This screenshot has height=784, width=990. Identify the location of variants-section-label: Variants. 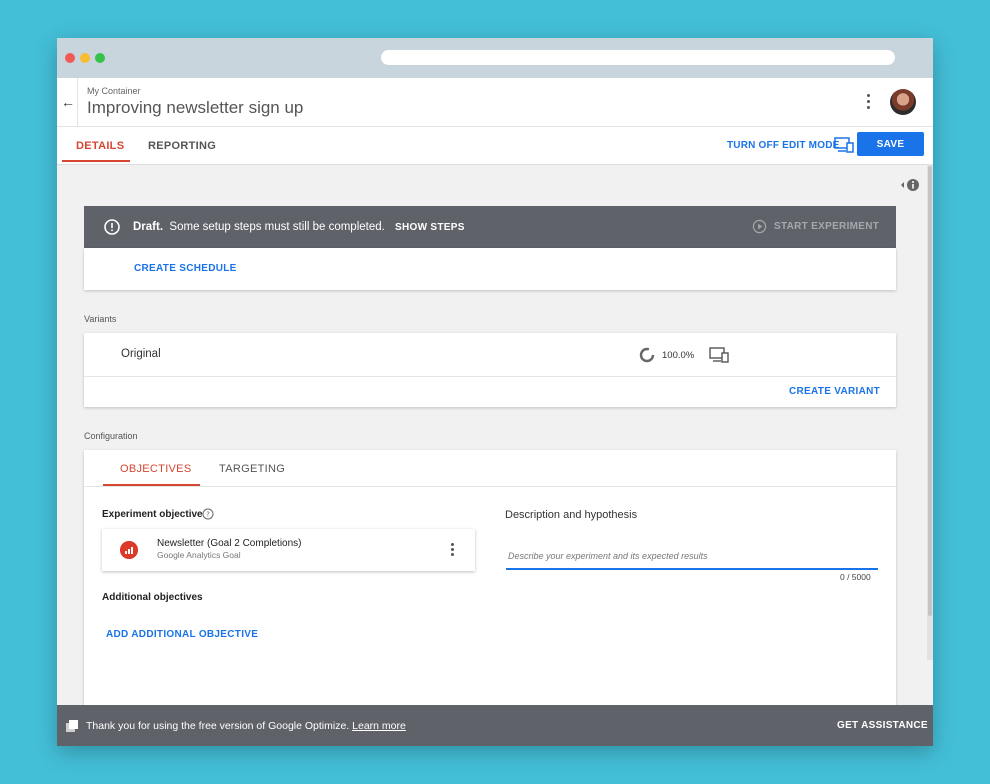
(100, 319).